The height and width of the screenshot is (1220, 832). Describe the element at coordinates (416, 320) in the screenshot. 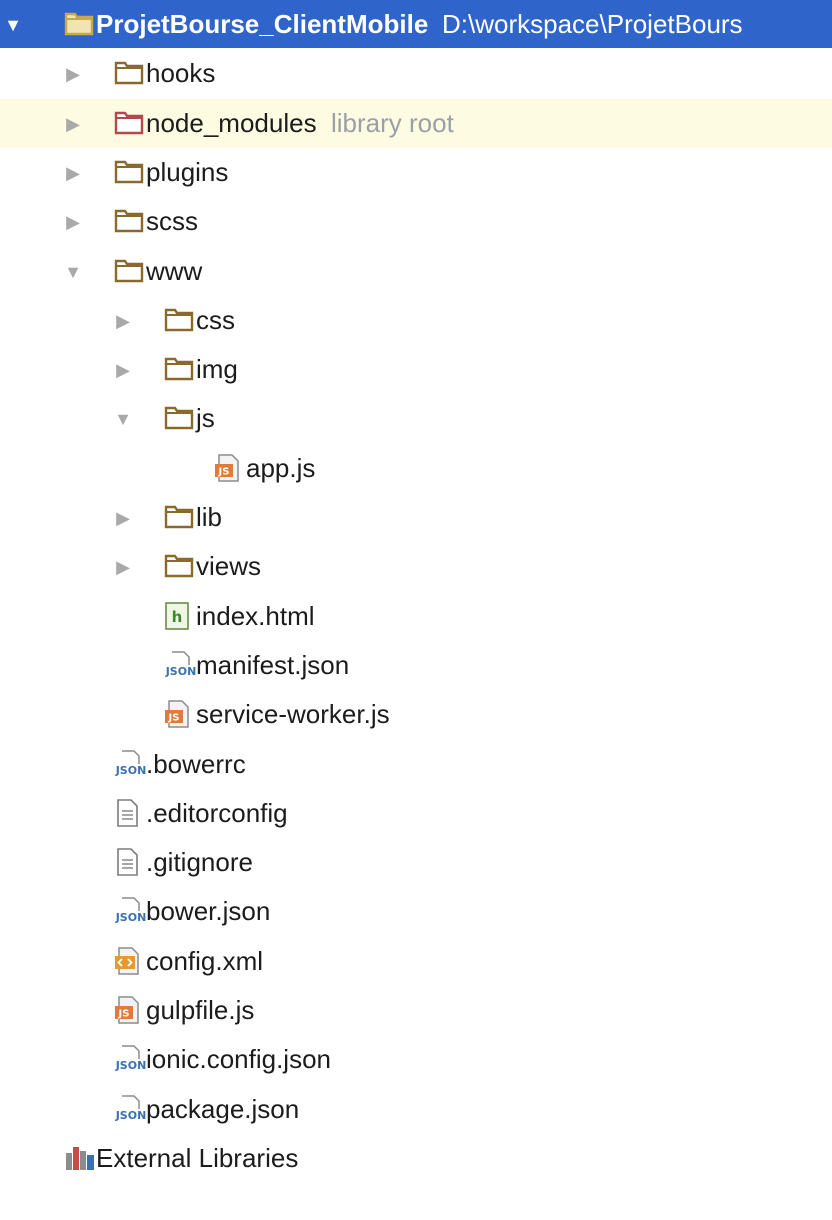

I see `tree-row: ▶ css` at that location.